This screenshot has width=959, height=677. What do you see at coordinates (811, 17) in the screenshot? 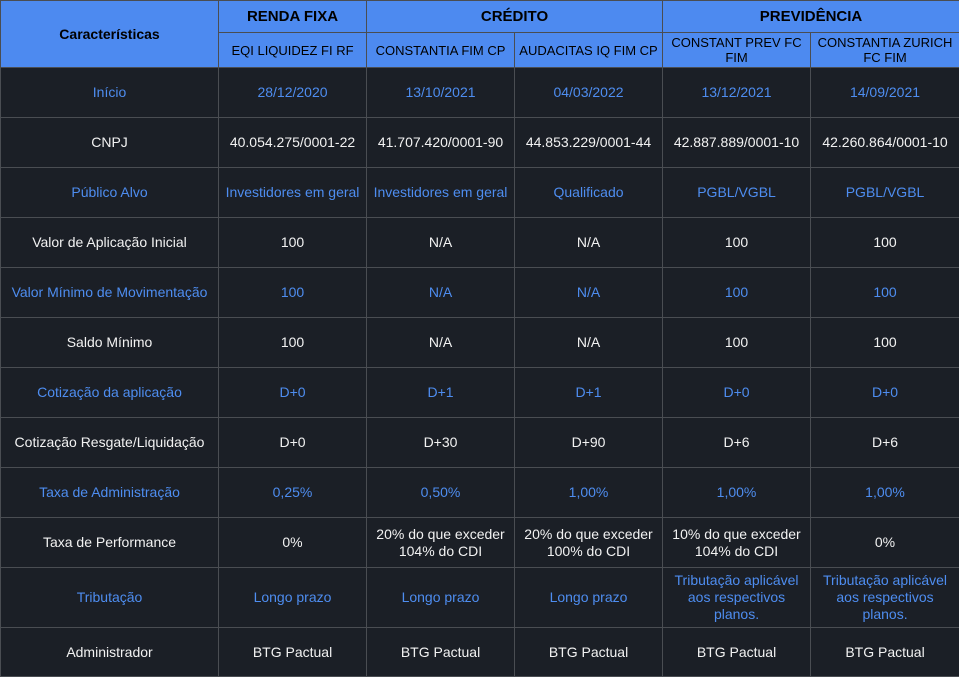
I see `group-previdencia: PREVIDÊNCIA` at bounding box center [811, 17].